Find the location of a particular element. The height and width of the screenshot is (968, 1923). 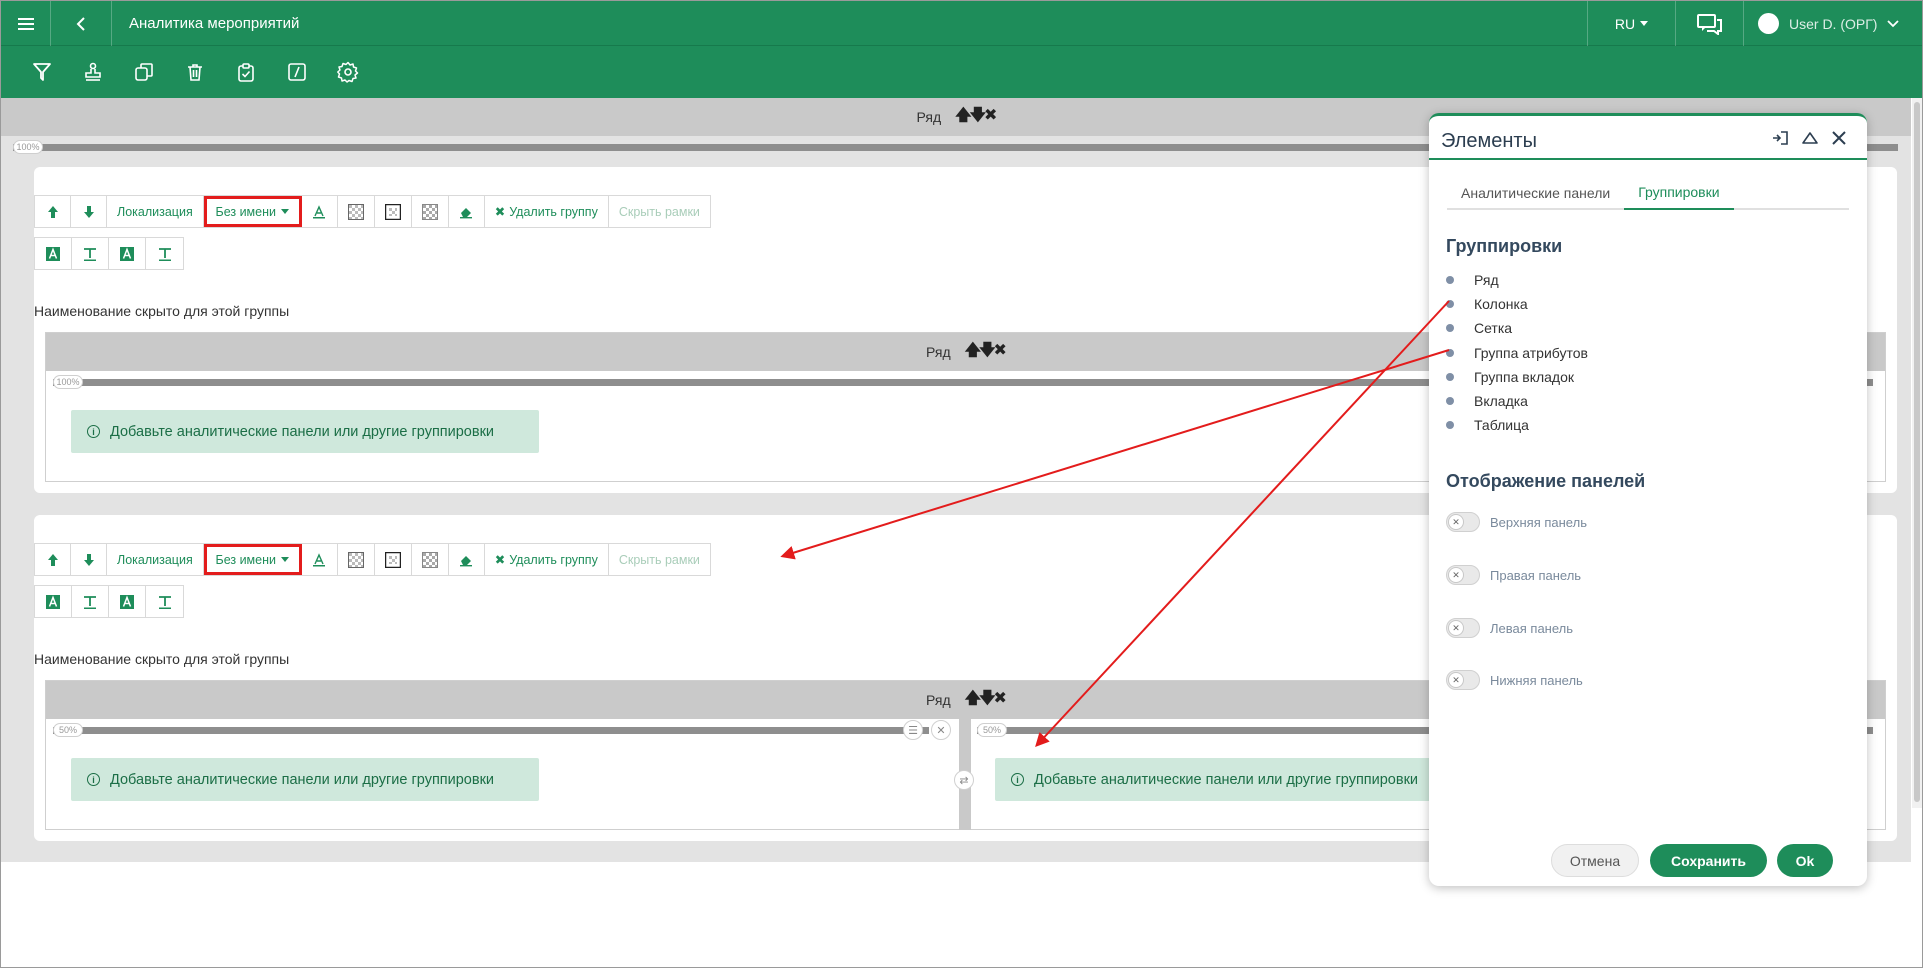

settings-button is located at coordinates (348, 72).